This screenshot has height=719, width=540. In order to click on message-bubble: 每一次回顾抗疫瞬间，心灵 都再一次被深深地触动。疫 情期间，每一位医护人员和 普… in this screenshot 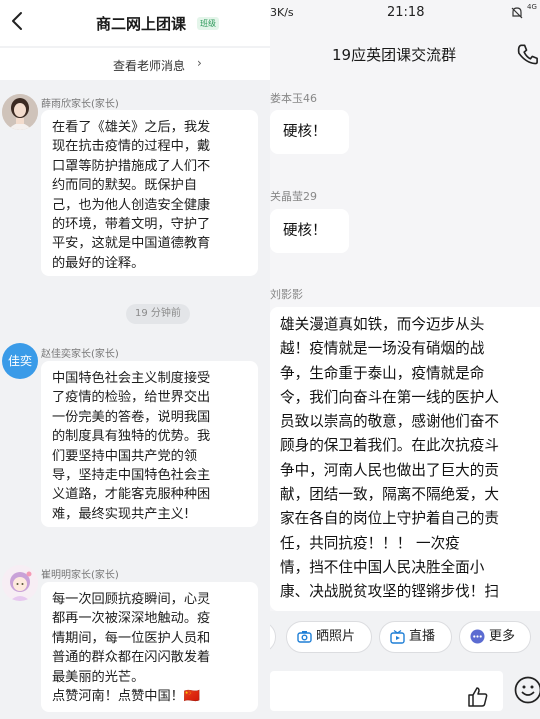, I will do `click(149, 647)`.